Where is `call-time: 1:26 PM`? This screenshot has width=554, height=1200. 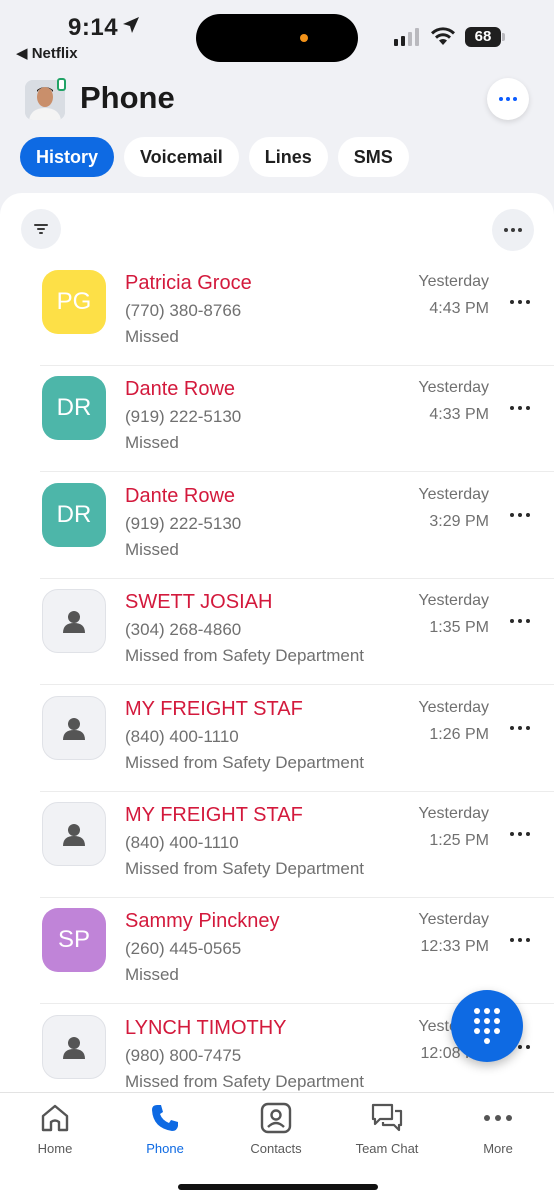
call-time: 1:26 PM is located at coordinates (459, 734).